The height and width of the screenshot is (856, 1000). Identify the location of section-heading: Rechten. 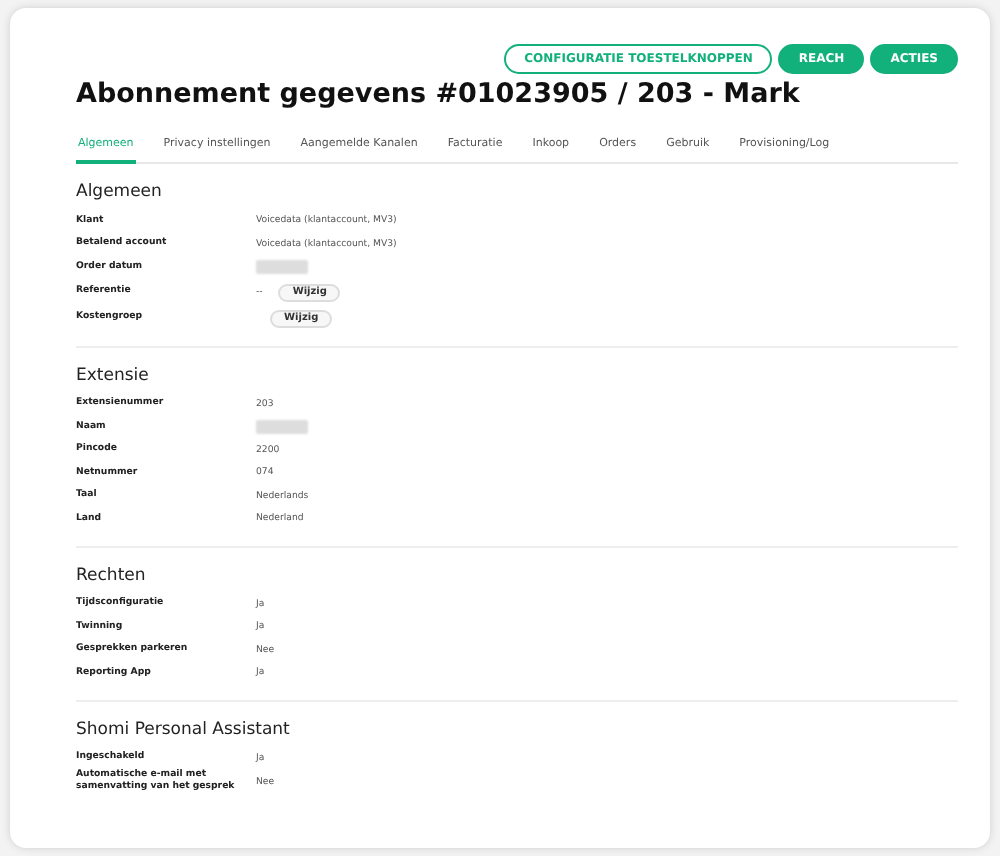
(112, 575).